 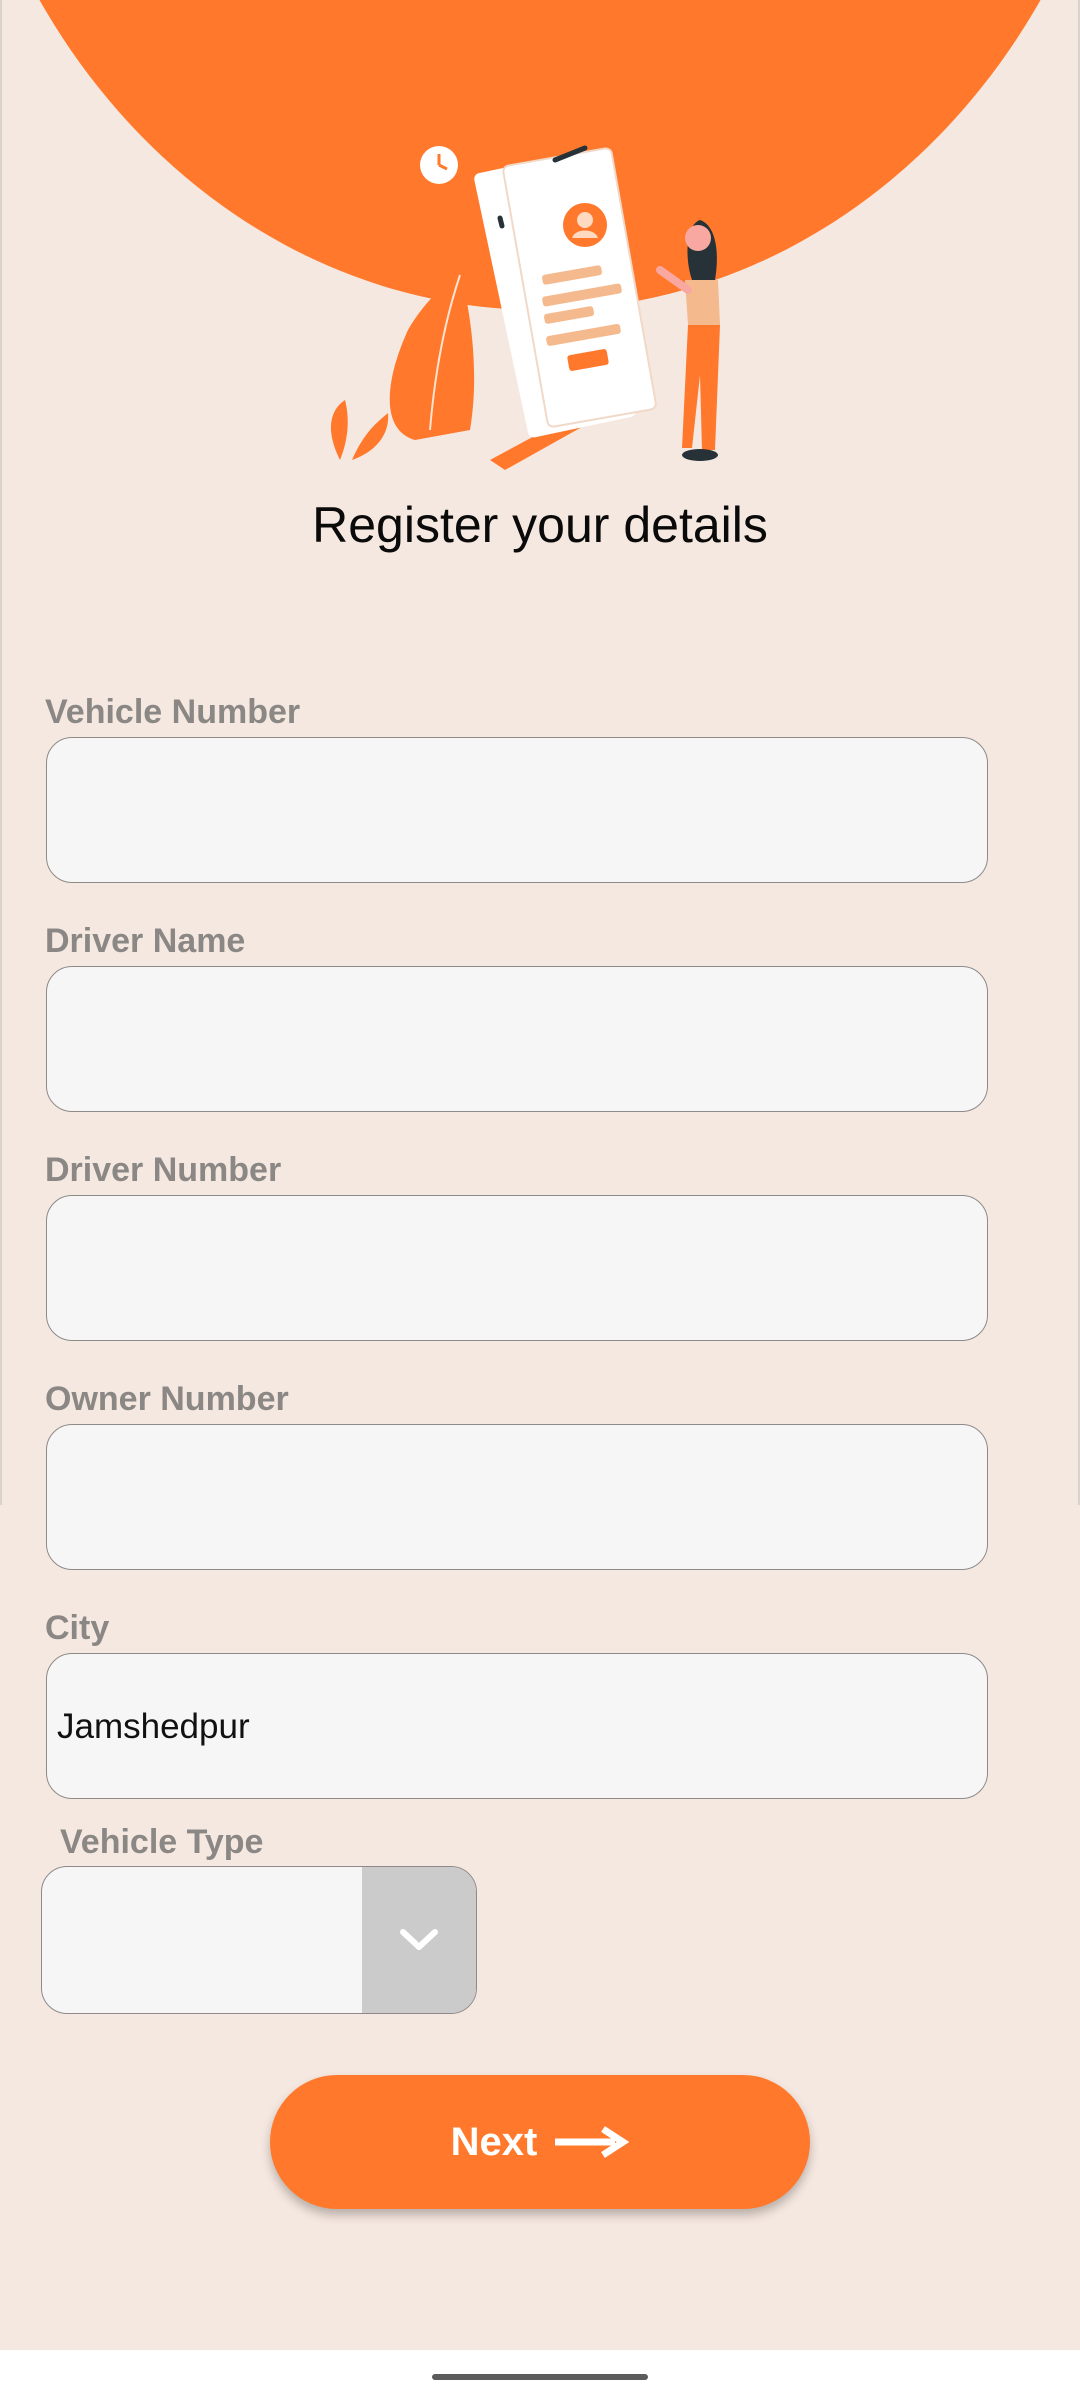 What do you see at coordinates (540, 2377) in the screenshot?
I see `gesture-nav-handle` at bounding box center [540, 2377].